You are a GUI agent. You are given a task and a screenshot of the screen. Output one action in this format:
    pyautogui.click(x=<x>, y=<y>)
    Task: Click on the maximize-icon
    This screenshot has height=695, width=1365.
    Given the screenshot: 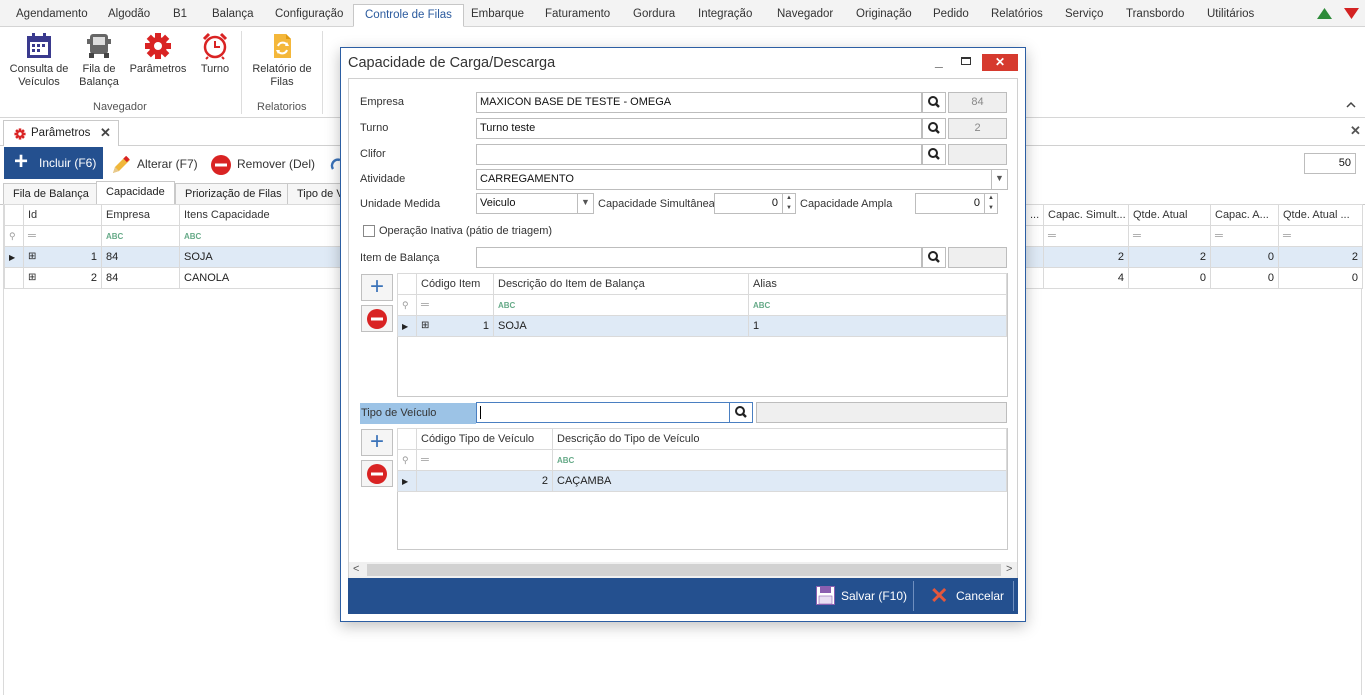 What is the action you would take?
    pyautogui.click(x=966, y=61)
    